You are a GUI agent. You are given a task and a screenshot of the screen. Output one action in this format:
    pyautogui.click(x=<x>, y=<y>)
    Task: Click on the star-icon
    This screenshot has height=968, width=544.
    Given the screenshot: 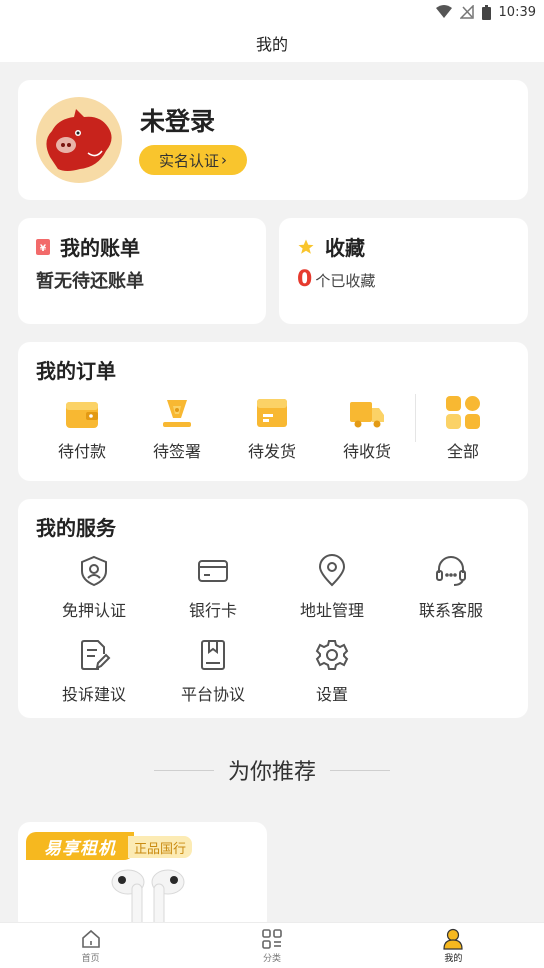 What is the action you would take?
    pyautogui.click(x=306, y=246)
    